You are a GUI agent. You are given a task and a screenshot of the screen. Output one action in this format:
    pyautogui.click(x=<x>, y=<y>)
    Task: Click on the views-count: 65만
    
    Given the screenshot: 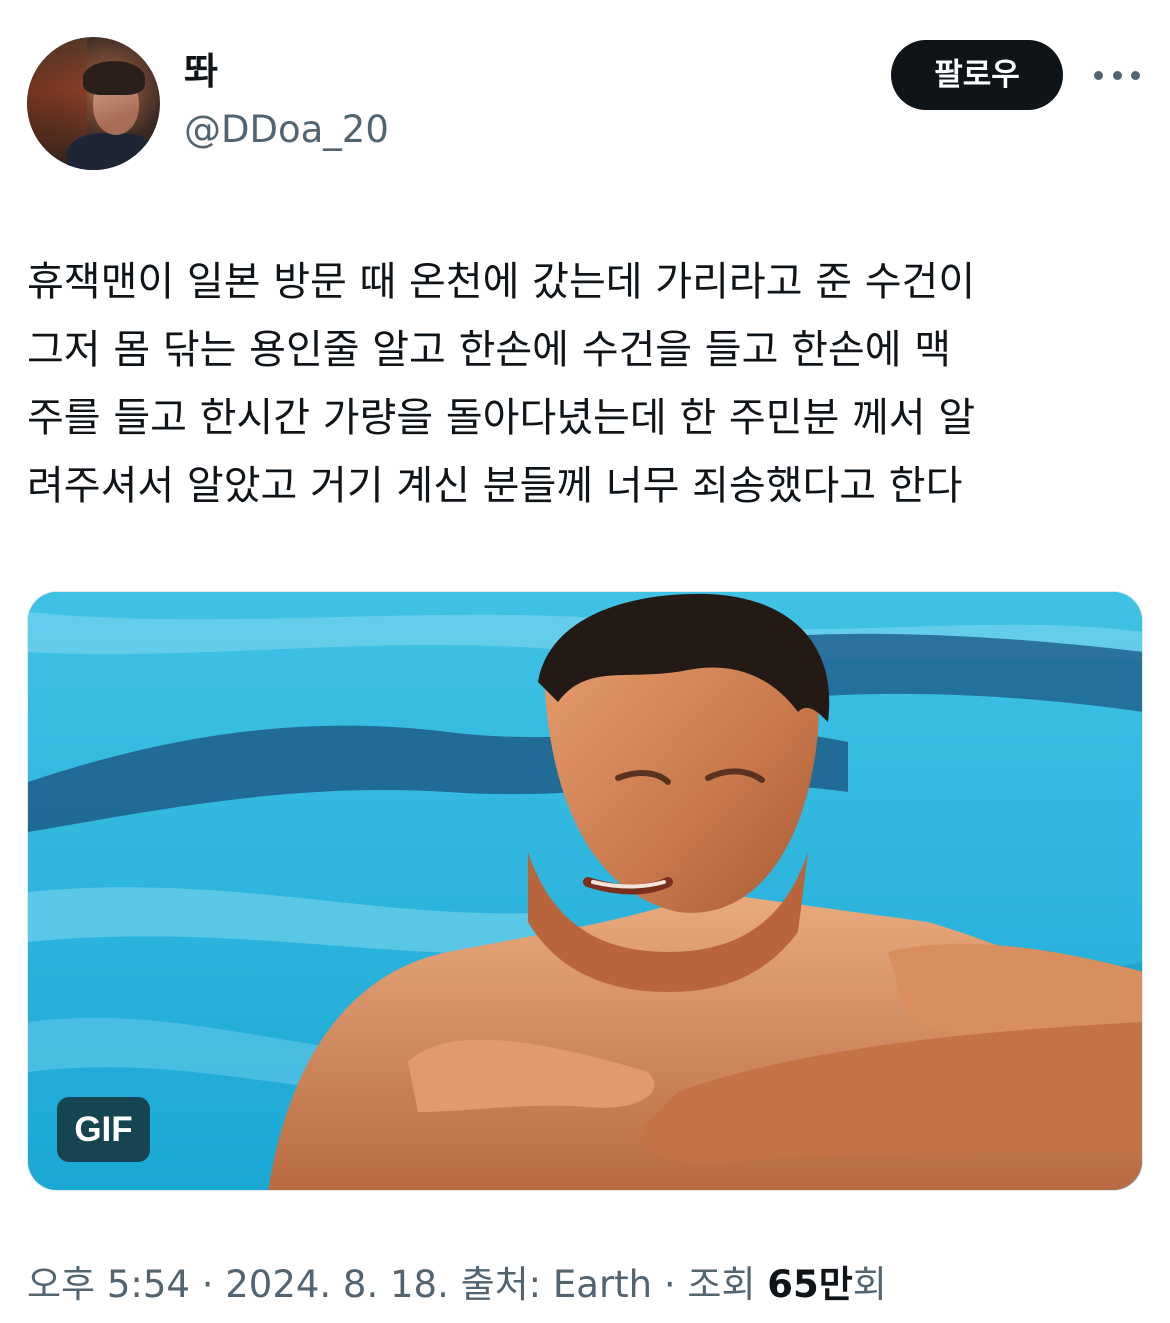 What is the action you would take?
    pyautogui.click(x=810, y=1284)
    